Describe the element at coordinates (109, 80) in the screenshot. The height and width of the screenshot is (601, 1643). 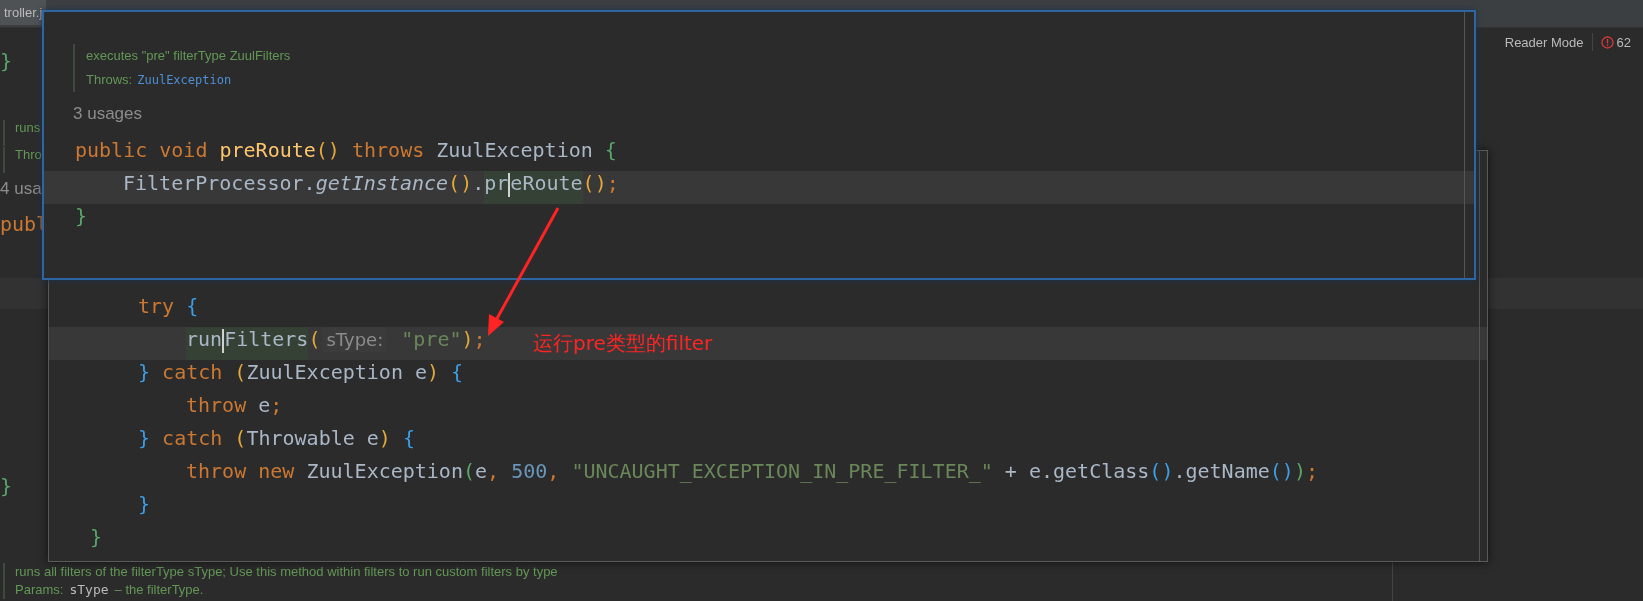
I see `doc-label: Throws:` at that location.